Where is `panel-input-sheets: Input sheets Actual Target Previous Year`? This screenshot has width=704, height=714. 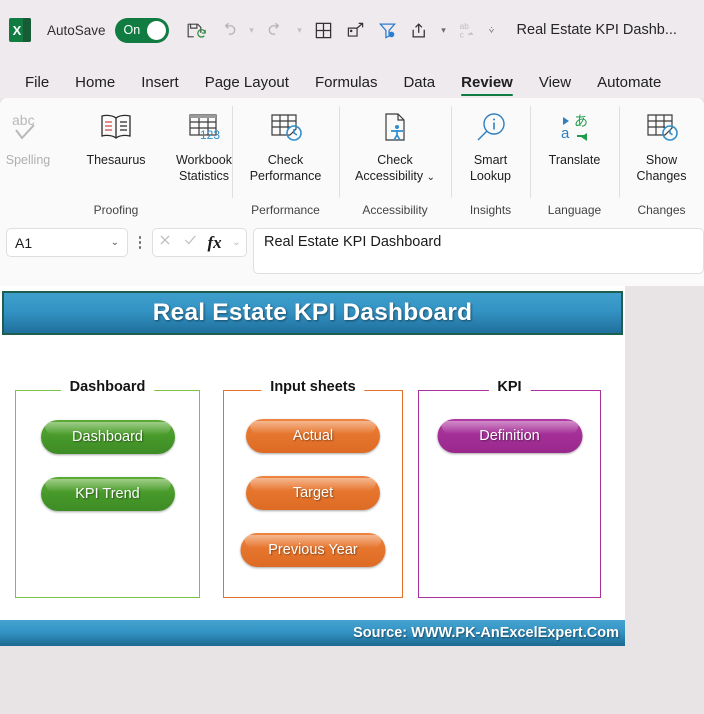 panel-input-sheets: Input sheets Actual Target Previous Year is located at coordinates (313, 488).